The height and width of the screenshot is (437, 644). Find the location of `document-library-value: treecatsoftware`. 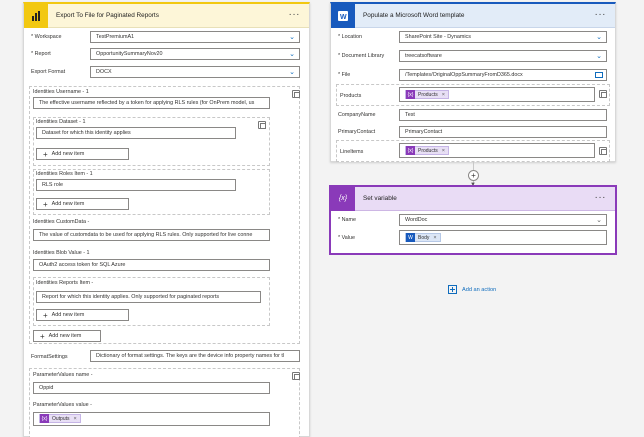

document-library-value: treecatsoftware is located at coordinates (423, 56).